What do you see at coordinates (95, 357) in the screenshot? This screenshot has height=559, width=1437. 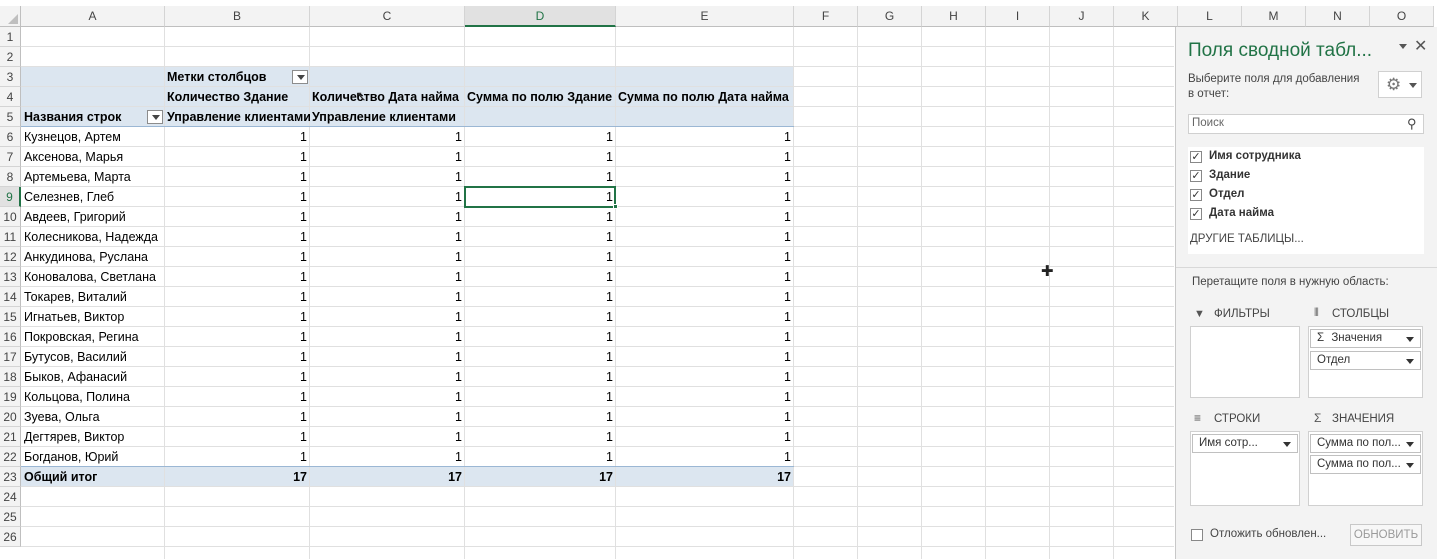 I see `pivot-row-name: Бутусов, Василий` at bounding box center [95, 357].